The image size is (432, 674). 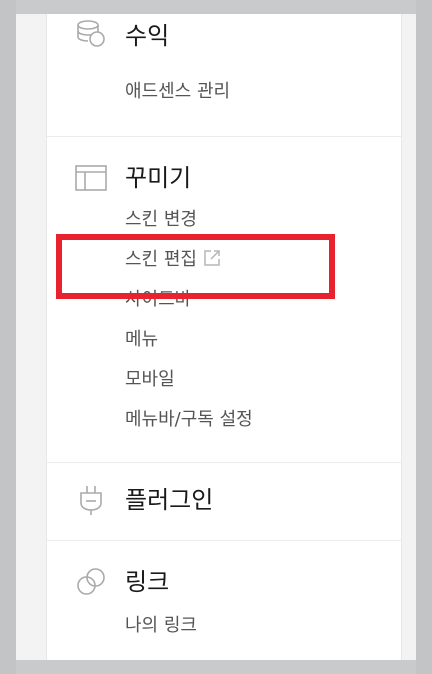 I want to click on background-left, so click(x=8, y=337).